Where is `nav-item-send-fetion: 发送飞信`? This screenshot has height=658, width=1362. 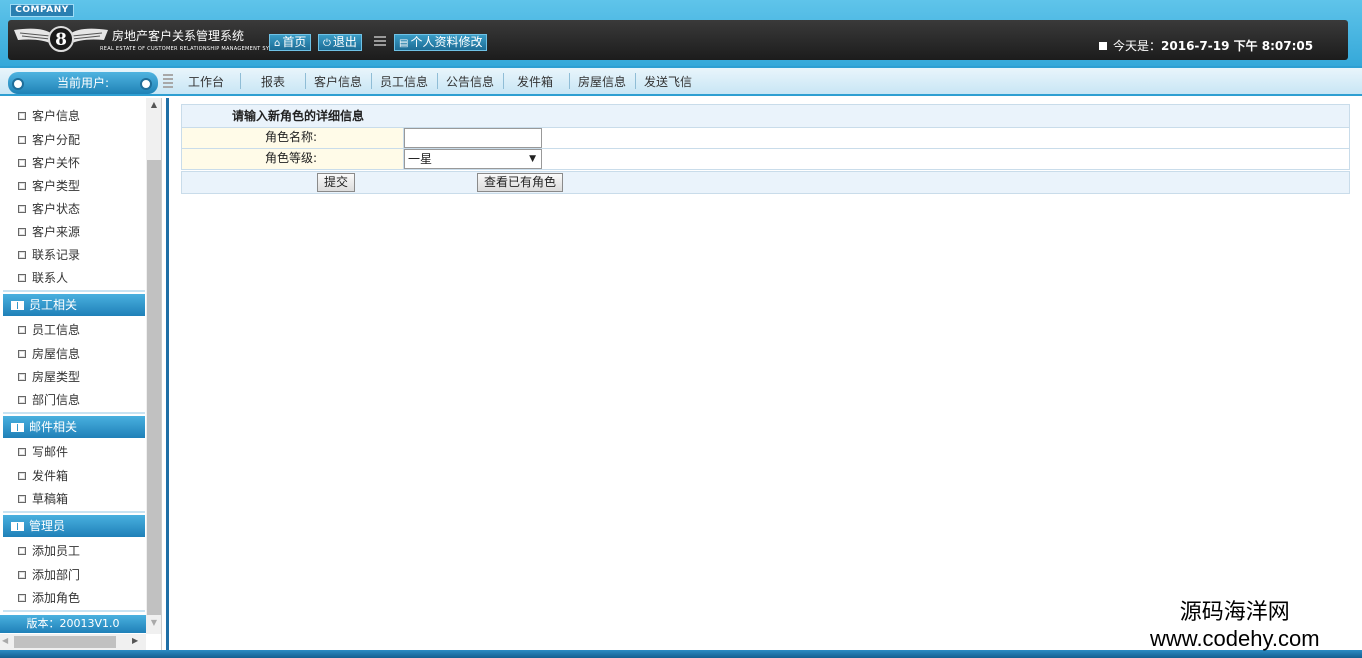
nav-item-send-fetion: 发送飞信 is located at coordinates (668, 81).